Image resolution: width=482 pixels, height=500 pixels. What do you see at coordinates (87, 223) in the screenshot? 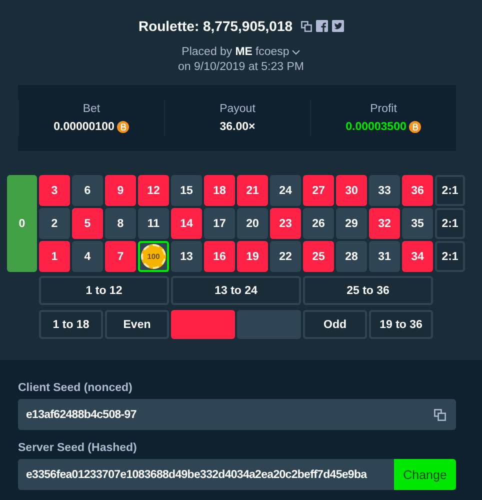
I see `number-cell: 5` at bounding box center [87, 223].